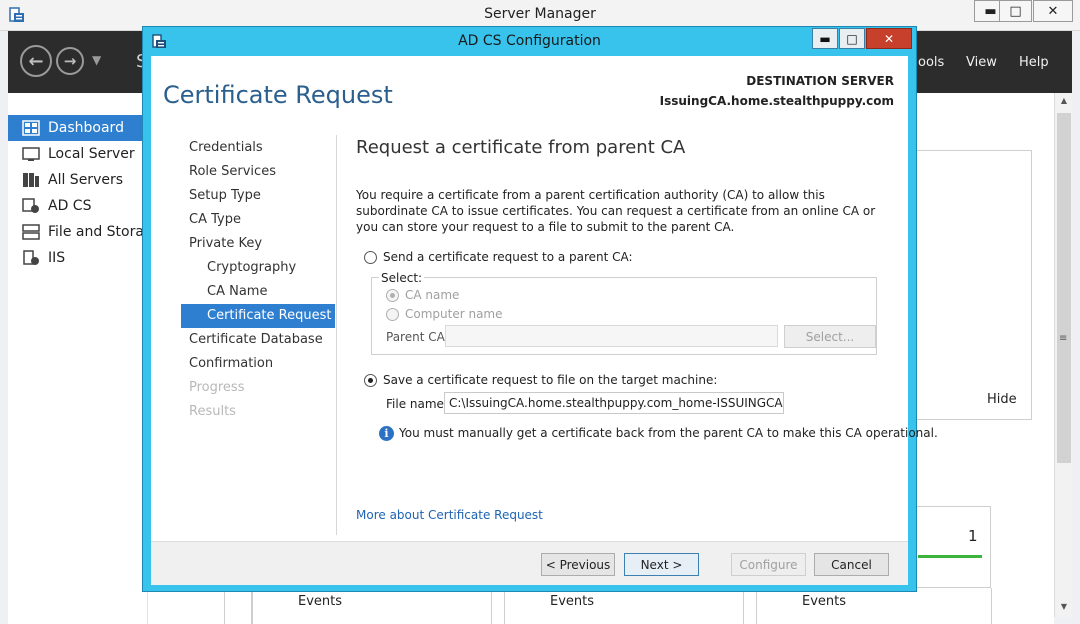 This screenshot has width=1080, height=624. I want to click on computer-name-label: Computer name, so click(454, 314).